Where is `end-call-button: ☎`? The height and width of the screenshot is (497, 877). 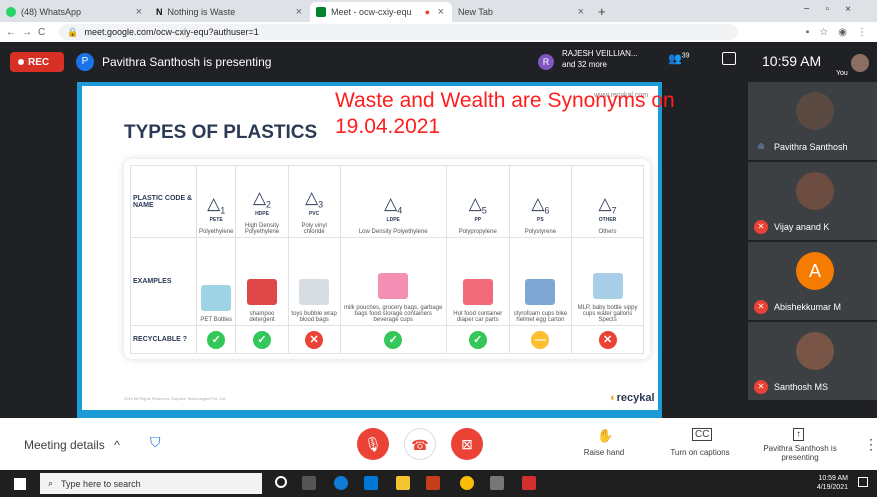 end-call-button: ☎ is located at coordinates (420, 444).